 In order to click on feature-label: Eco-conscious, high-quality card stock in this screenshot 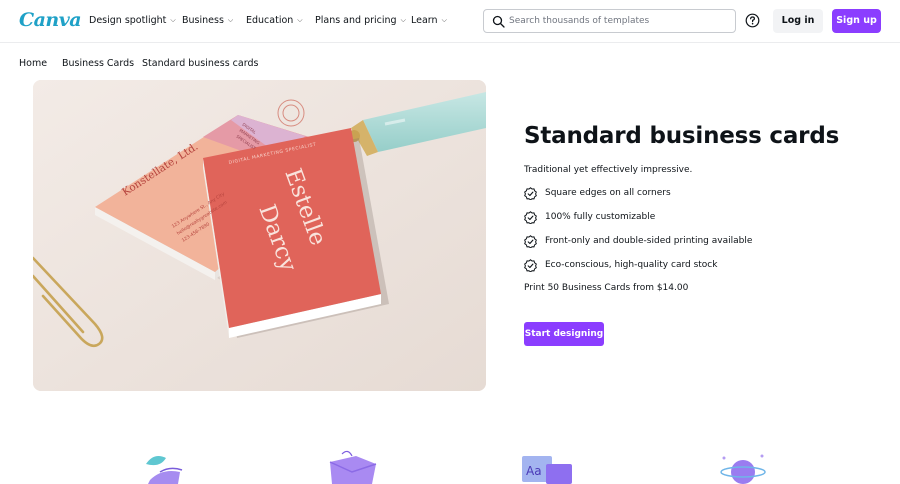, I will do `click(631, 265)`.